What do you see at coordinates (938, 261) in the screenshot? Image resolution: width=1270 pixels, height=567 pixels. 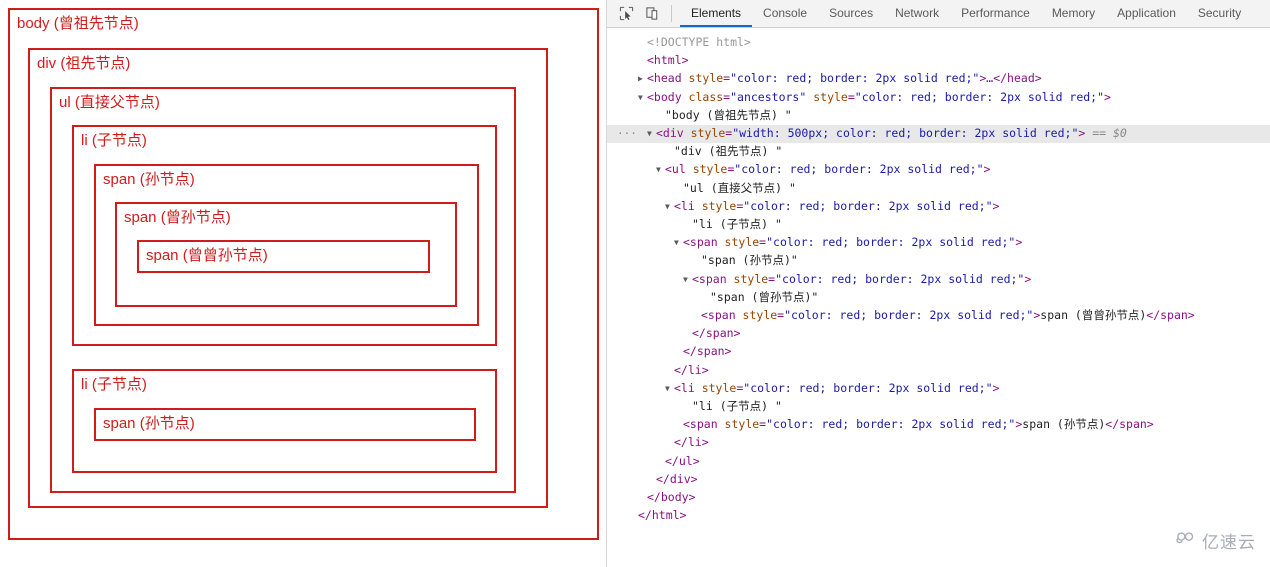 I see `dom-row: "span (孙节点)"` at bounding box center [938, 261].